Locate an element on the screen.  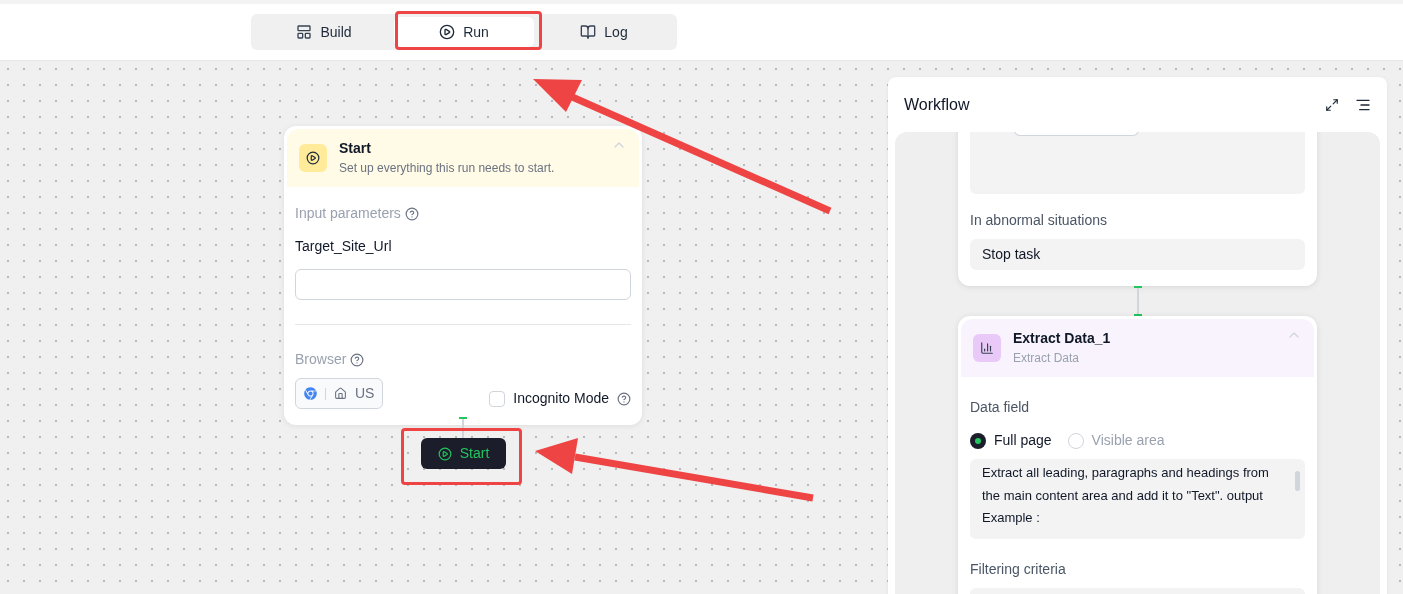
node-subtitle: Set up everything this run needs to start. is located at coordinates (447, 168).